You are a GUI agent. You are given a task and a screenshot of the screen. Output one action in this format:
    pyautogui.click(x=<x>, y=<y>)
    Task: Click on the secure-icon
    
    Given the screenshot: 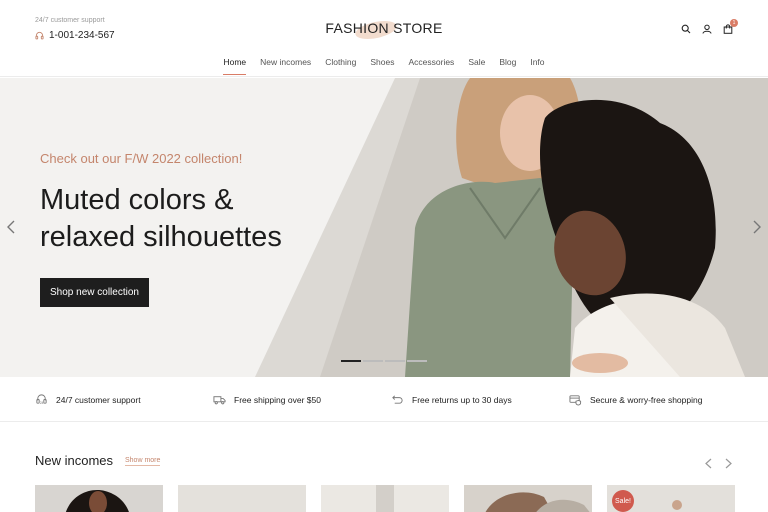 What is the action you would take?
    pyautogui.click(x=575, y=400)
    